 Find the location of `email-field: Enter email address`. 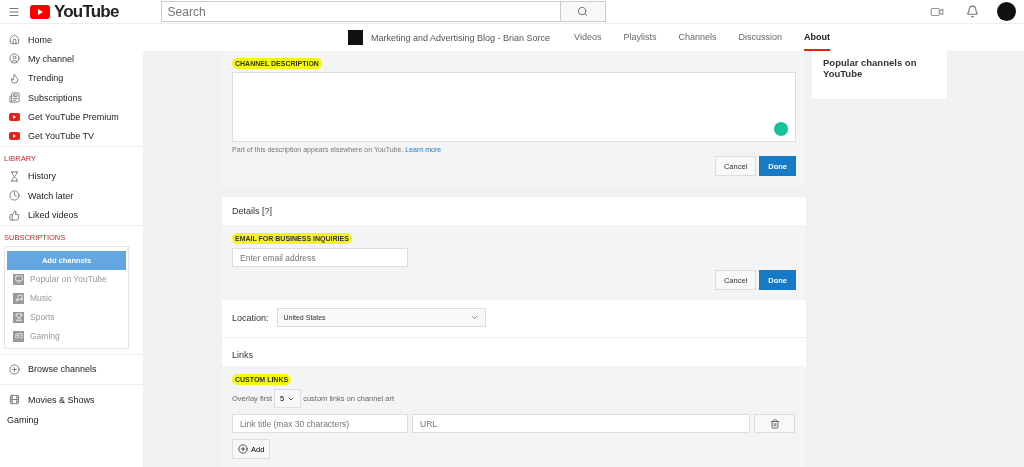

email-field: Enter email address is located at coordinates (320, 257).